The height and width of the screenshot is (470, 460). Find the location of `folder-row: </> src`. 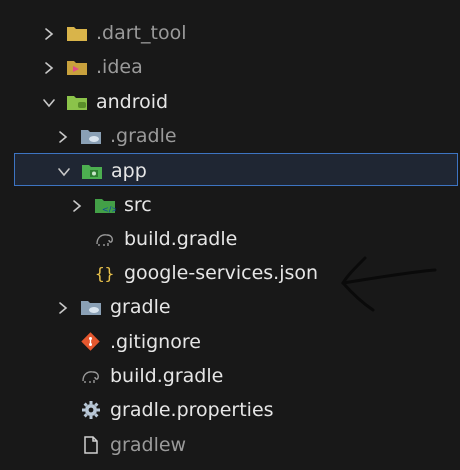

folder-row: </> src is located at coordinates (230, 205).